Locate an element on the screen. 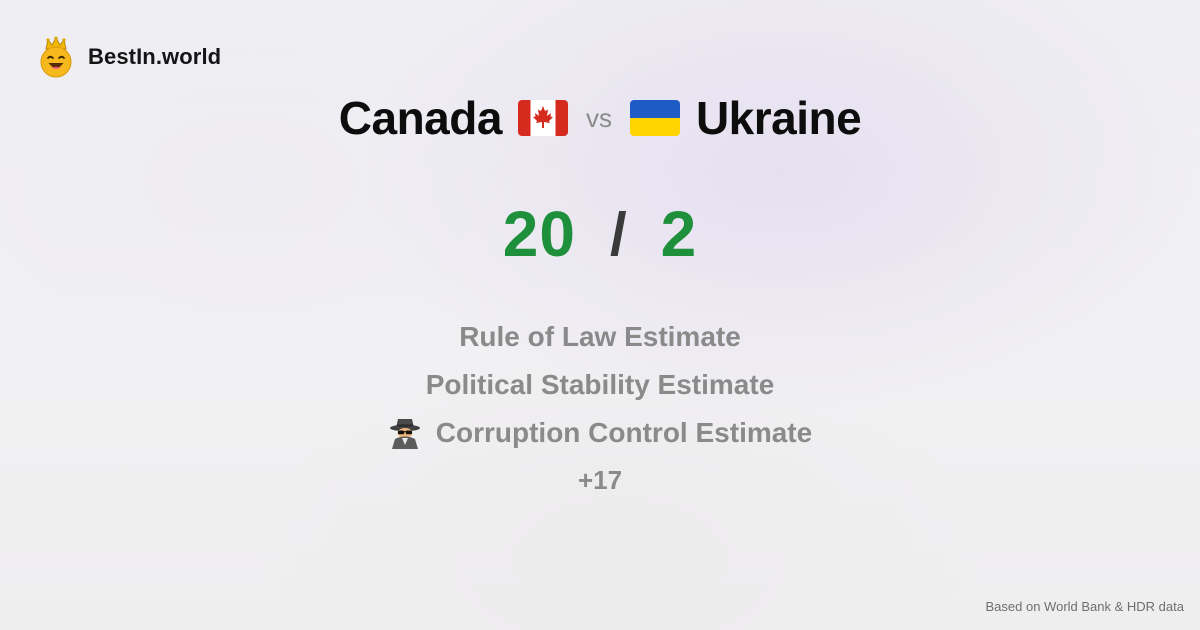  comparison-title: Canada vs Ukraine is located at coordinates (600, 118).